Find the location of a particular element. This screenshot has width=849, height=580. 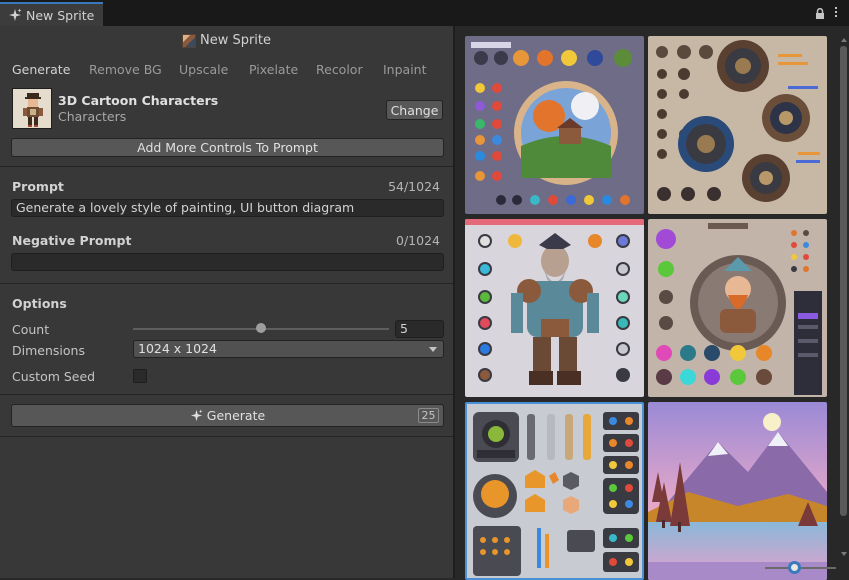

tab-upscale: Upscale is located at coordinates (214, 69).